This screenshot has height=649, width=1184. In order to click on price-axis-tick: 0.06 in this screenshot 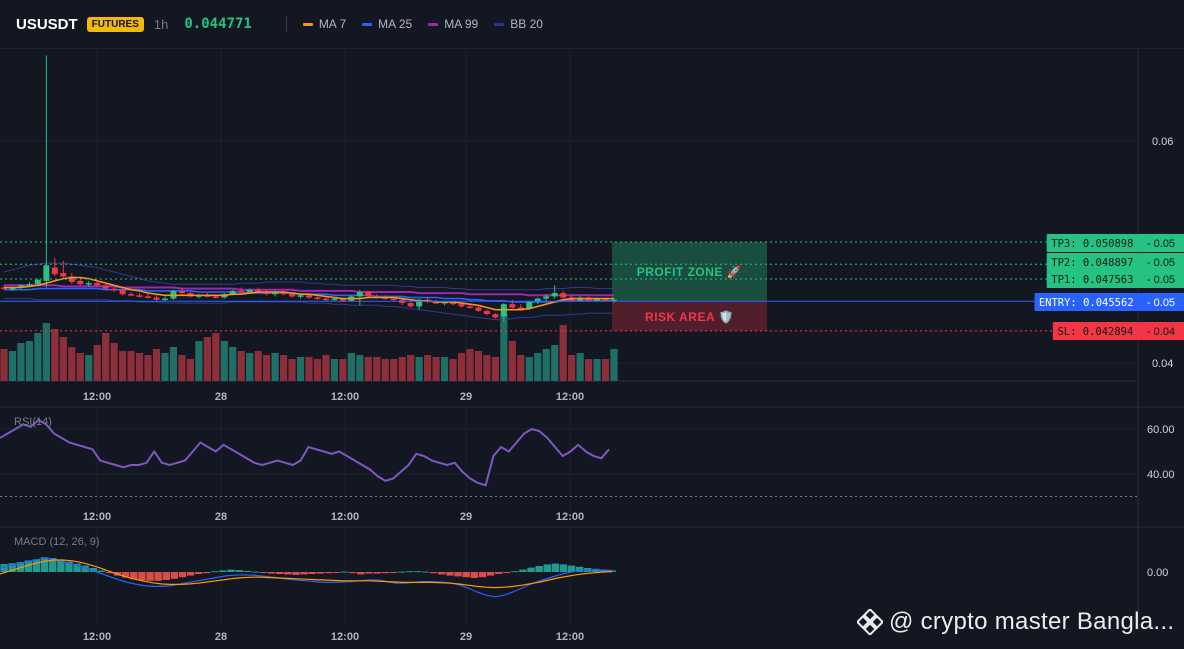, I will do `click(1162, 142)`.